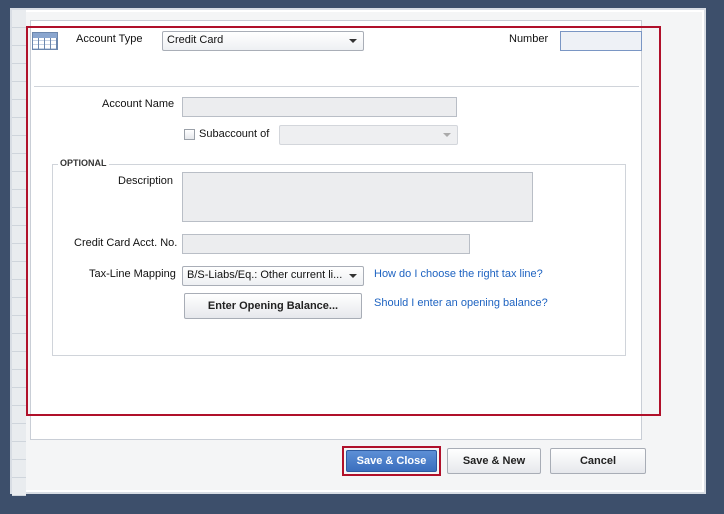 The height and width of the screenshot is (514, 724). What do you see at coordinates (494, 461) in the screenshot?
I see `save-new-button: Save & New` at bounding box center [494, 461].